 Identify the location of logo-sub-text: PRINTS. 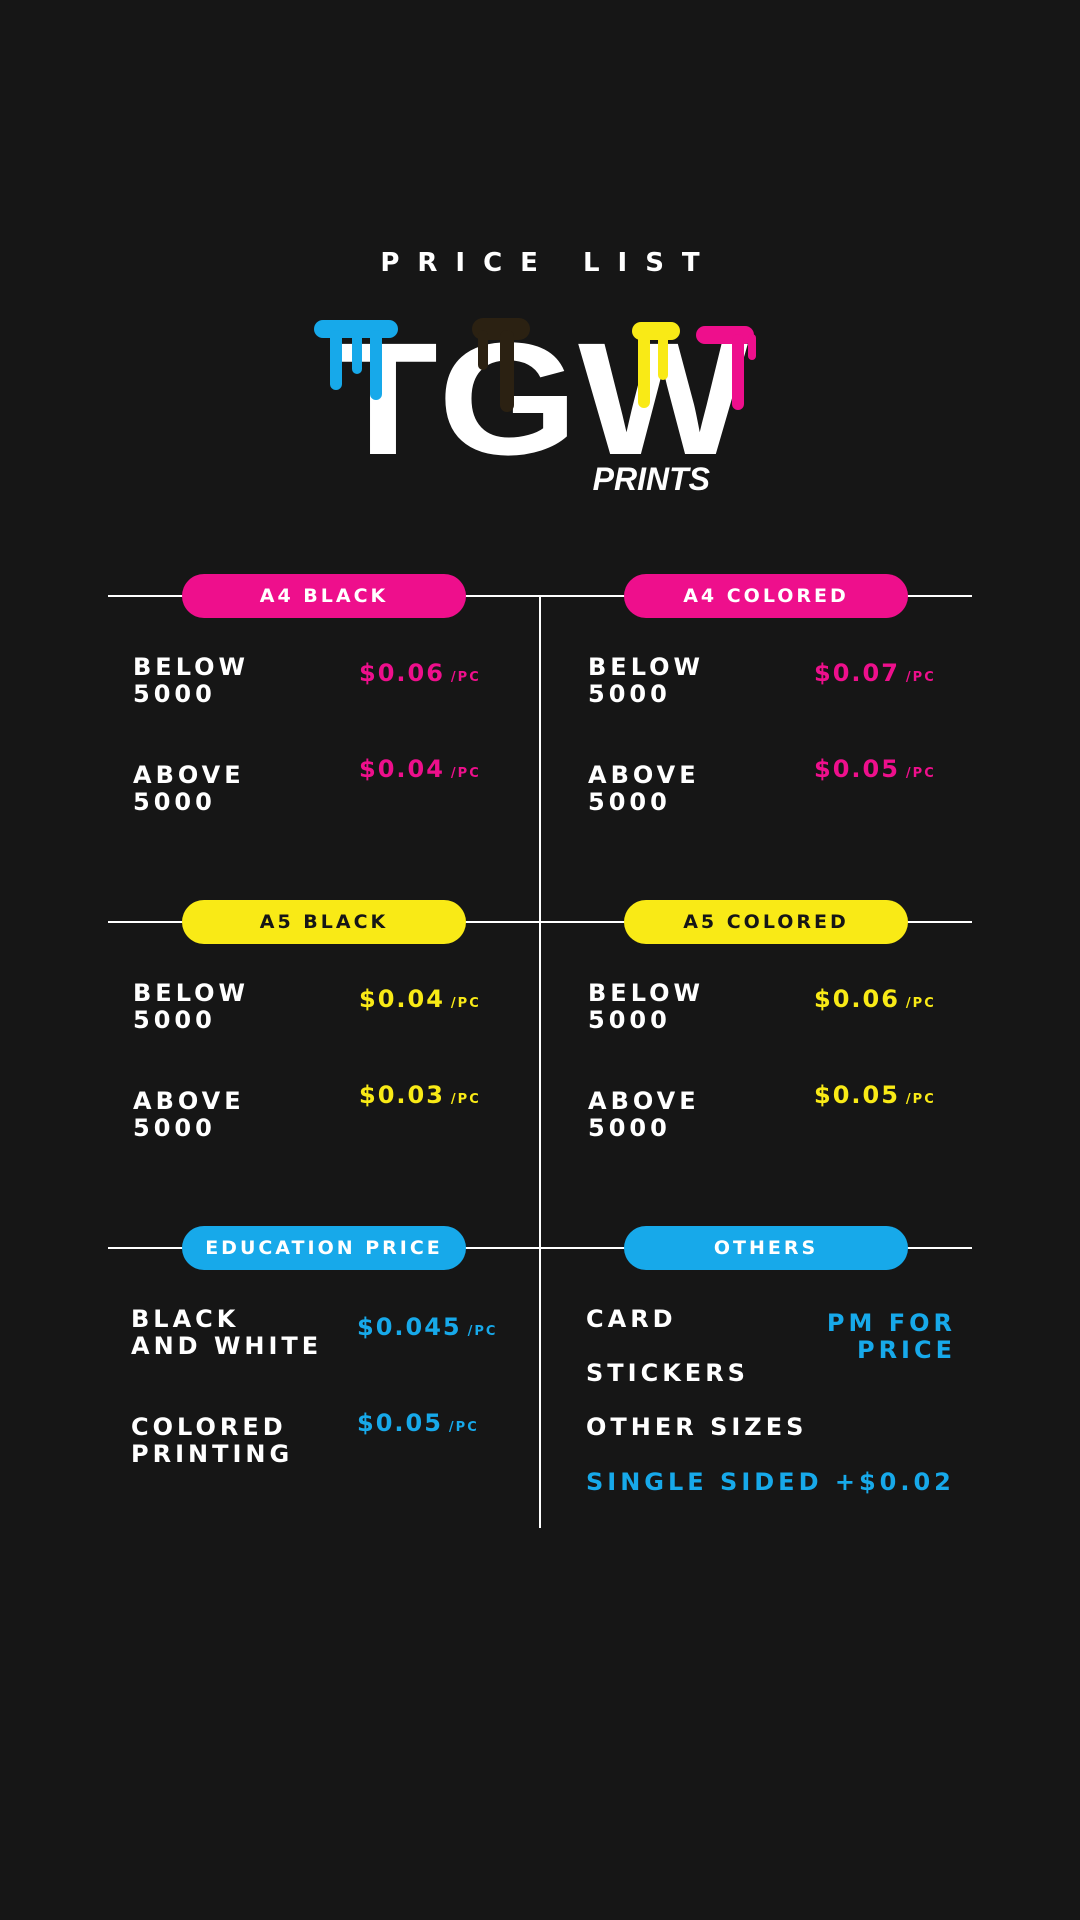
(652, 479).